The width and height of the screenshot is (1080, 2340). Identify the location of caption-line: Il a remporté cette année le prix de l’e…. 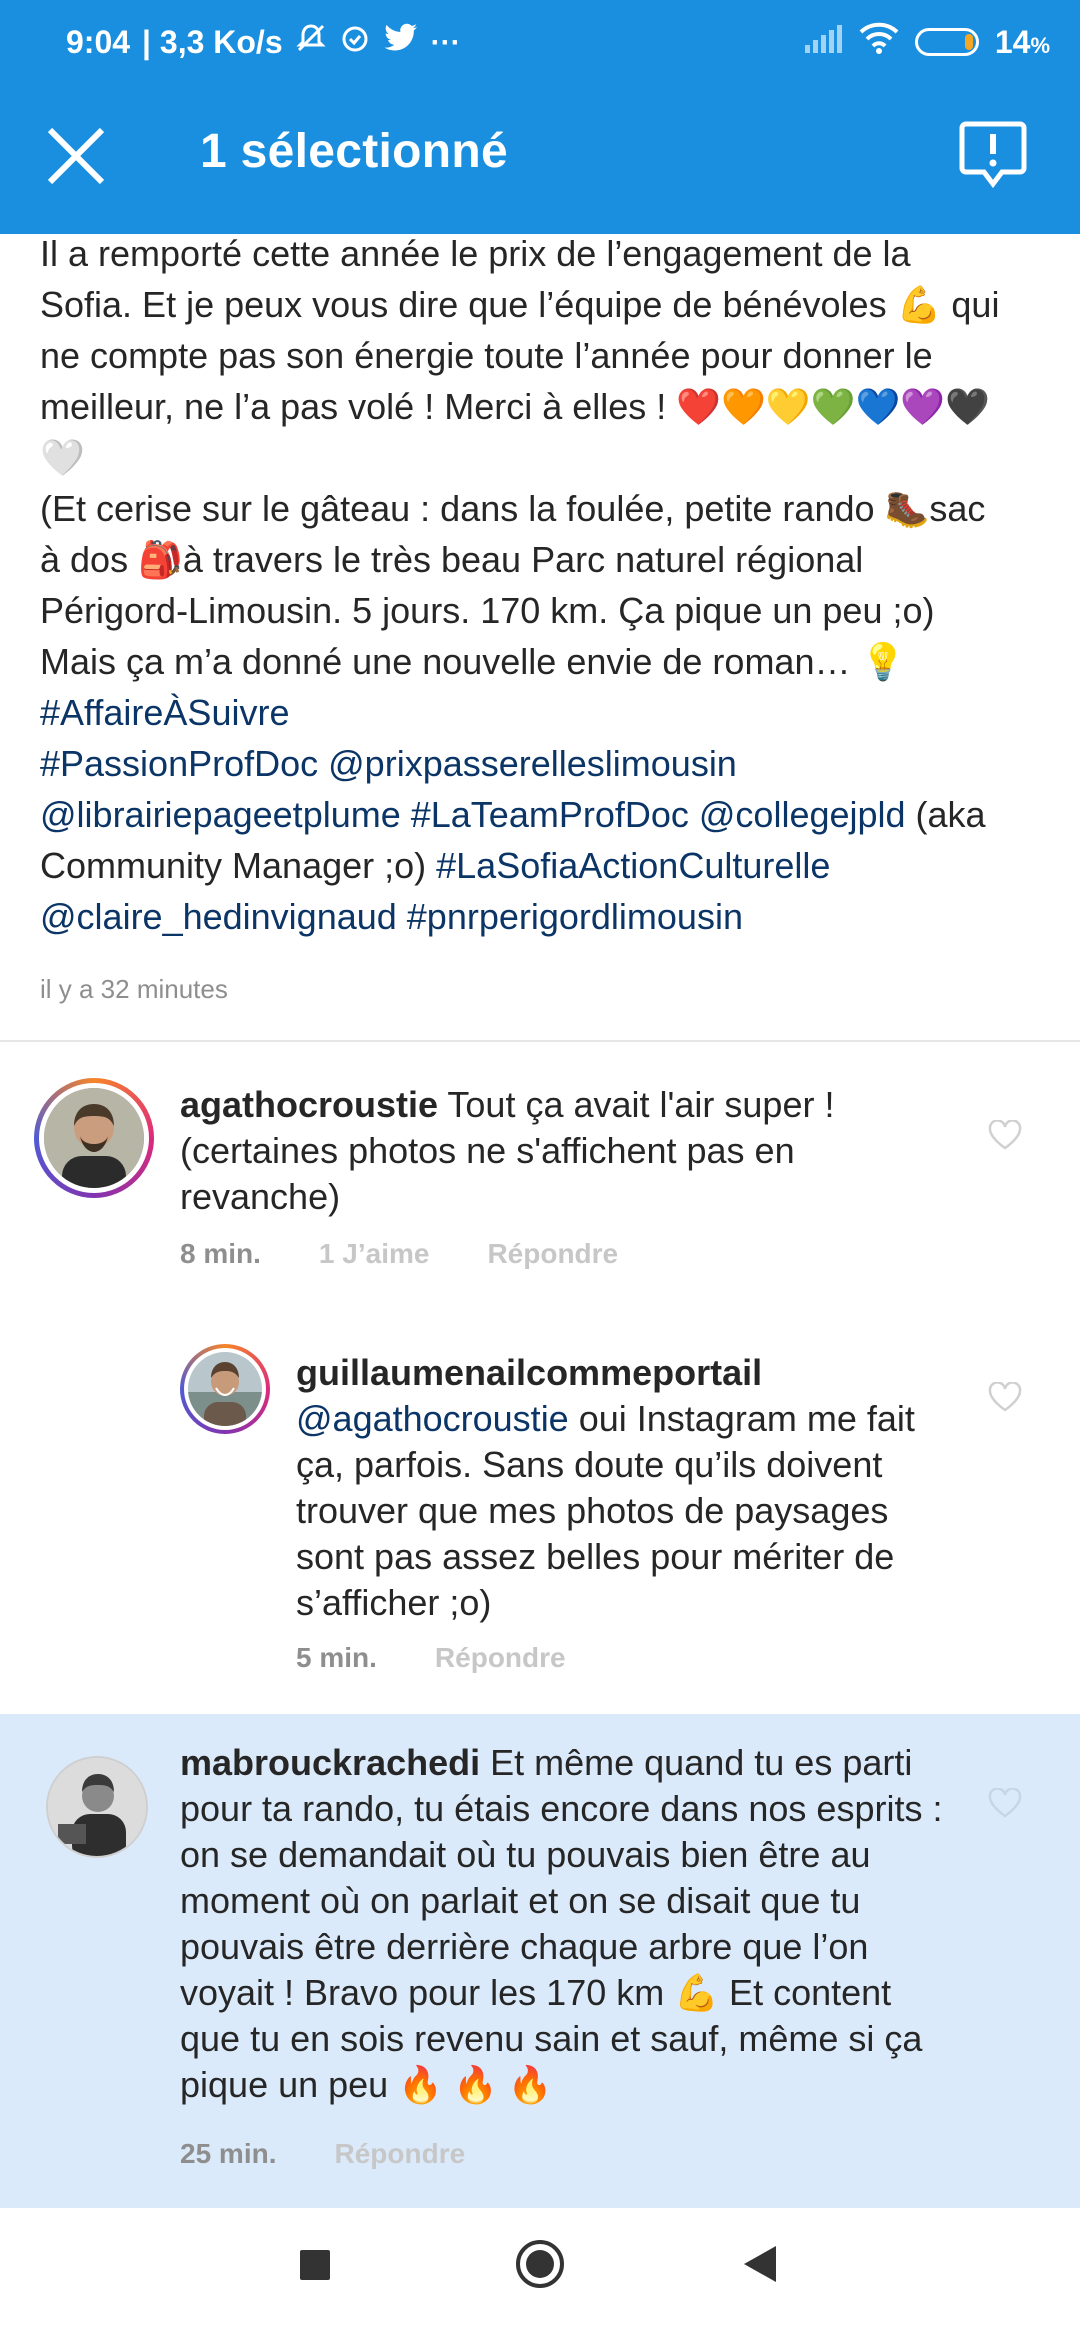
(475, 253).